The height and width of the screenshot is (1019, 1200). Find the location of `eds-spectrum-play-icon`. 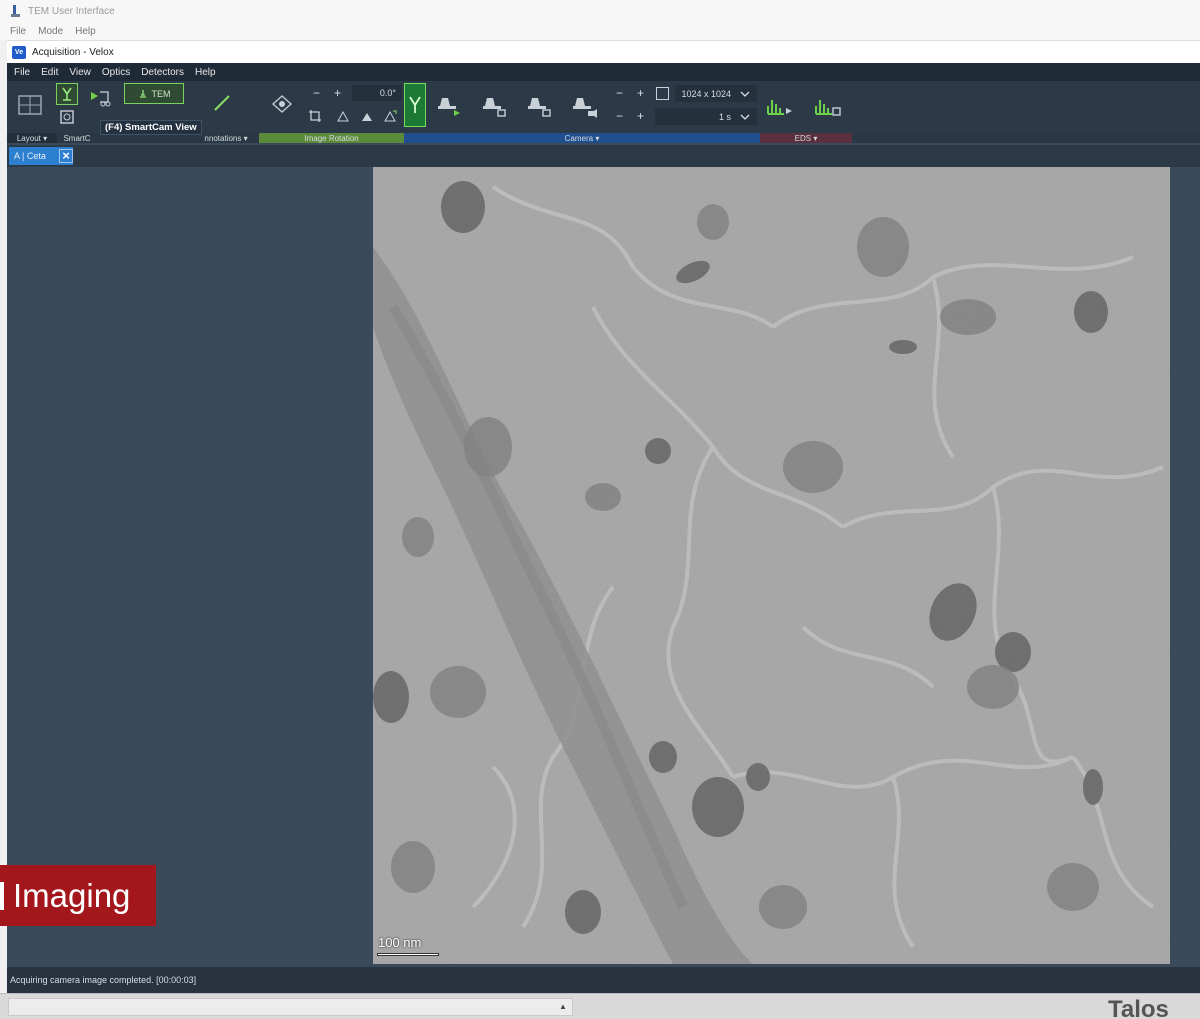

eds-spectrum-play-icon is located at coordinates (780, 106).